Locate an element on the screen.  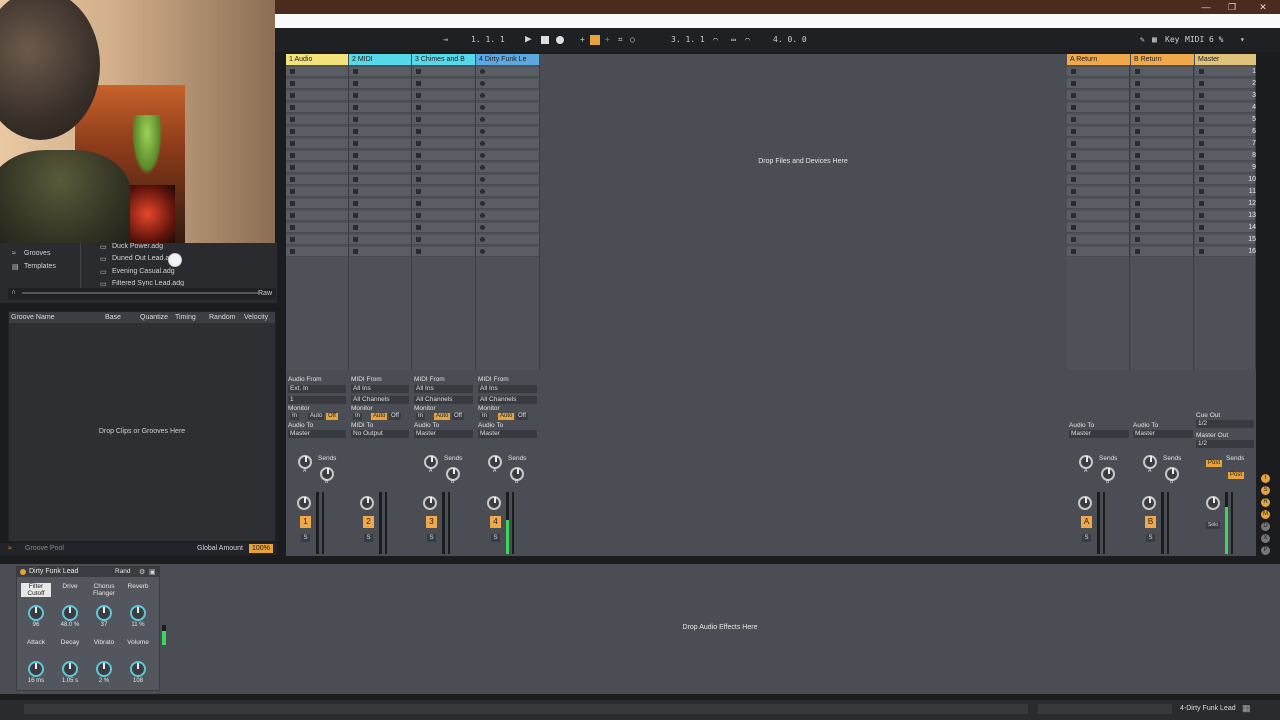
volume-fader is located at coordinates (449, 523).